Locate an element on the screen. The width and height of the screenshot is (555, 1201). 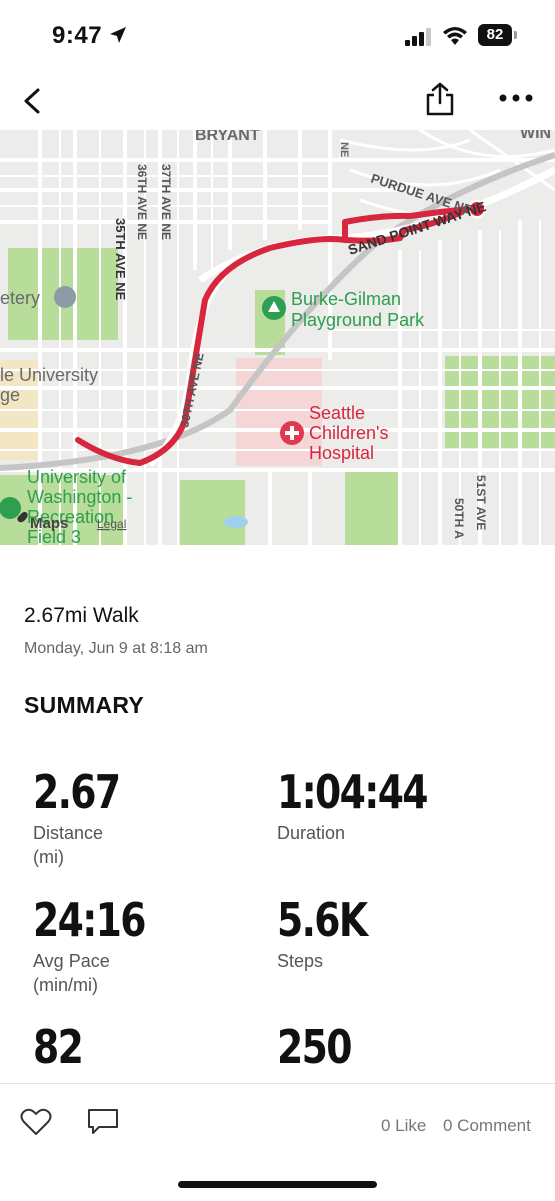
stat-value: 5.6K is located at coordinates (322, 920).